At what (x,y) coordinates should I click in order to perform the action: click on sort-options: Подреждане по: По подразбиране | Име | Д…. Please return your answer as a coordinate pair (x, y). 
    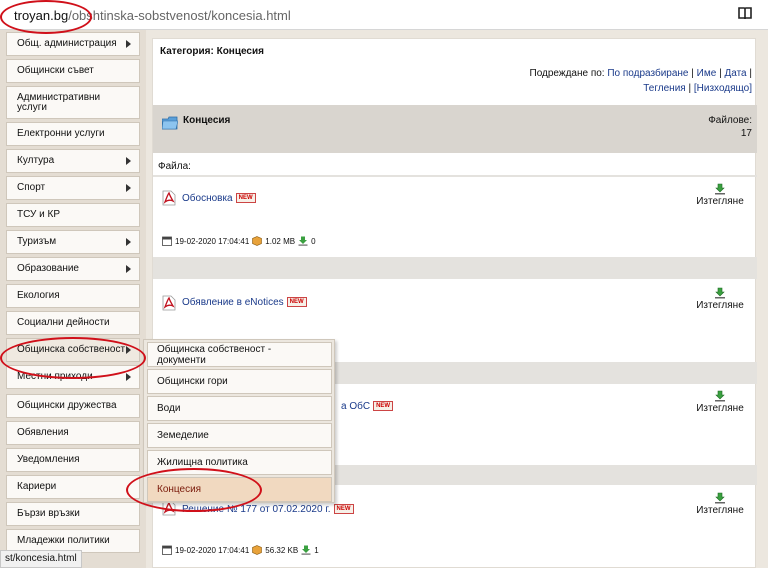
    Looking at the image, I should click on (641, 73).